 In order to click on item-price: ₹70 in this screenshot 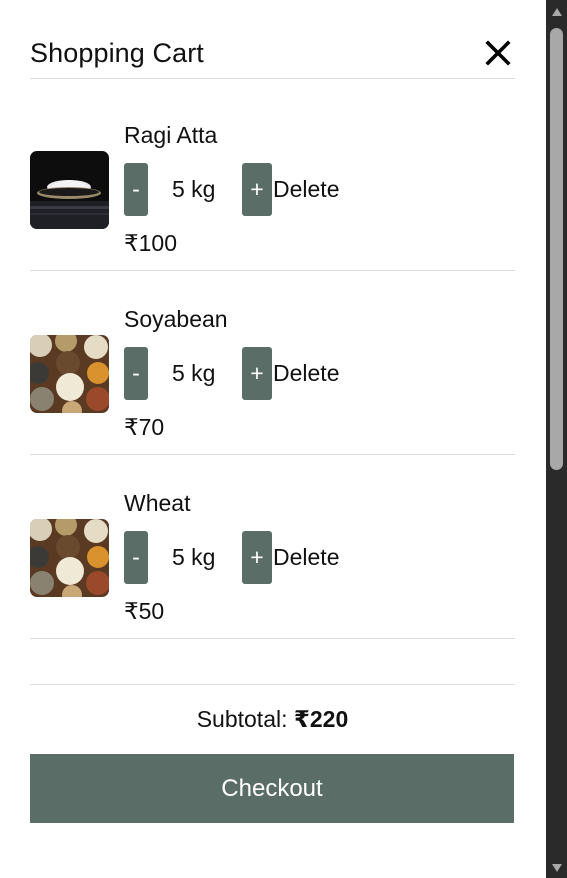, I will do `click(144, 427)`.